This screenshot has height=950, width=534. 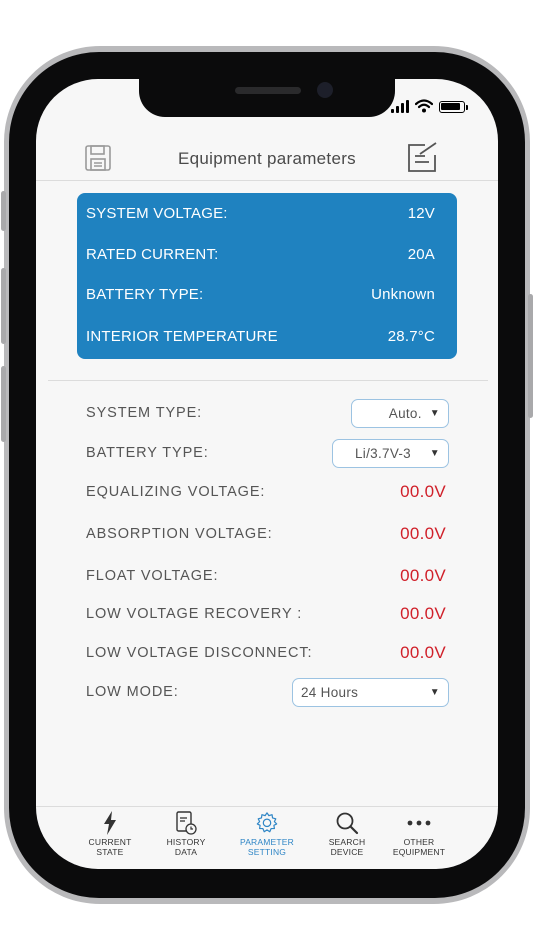 I want to click on tab-label: HISTORY DATA, so click(x=186, y=847).